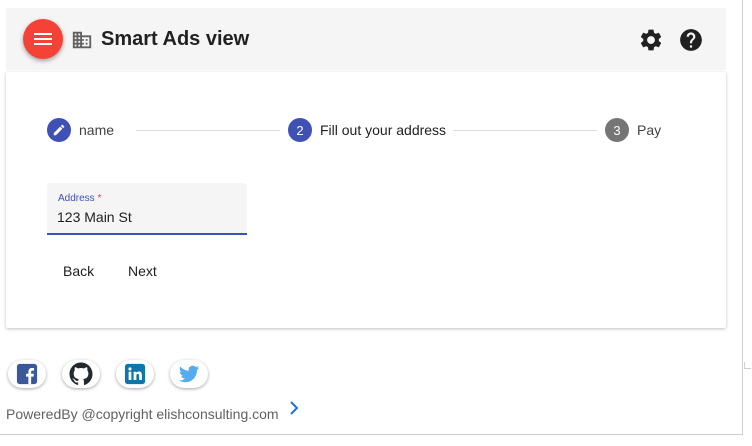 The image size is (752, 446). I want to click on address-label-text: Address, so click(76, 198).